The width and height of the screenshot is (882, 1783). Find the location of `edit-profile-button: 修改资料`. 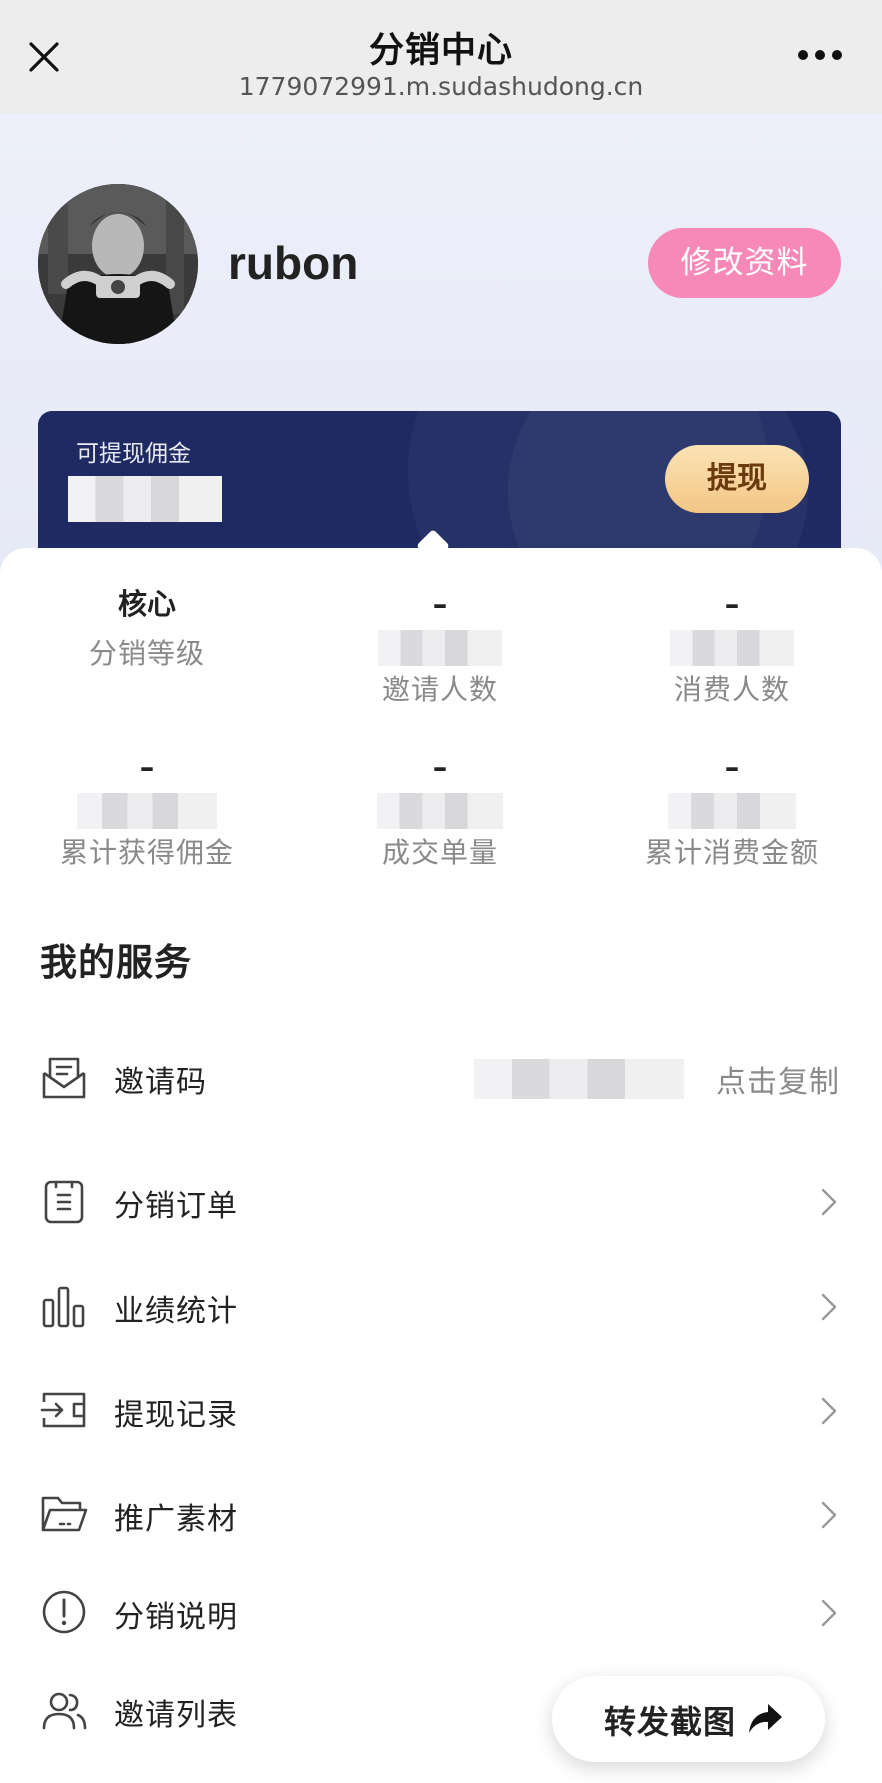

edit-profile-button: 修改资料 is located at coordinates (744, 263).